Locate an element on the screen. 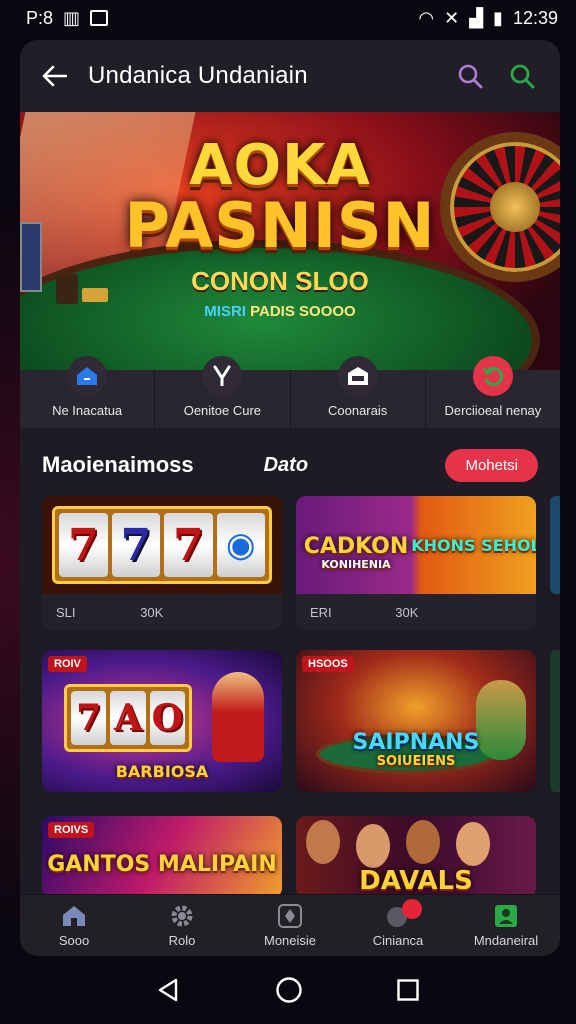 Image resolution: width=576 pixels, height=1024 pixels. hero-headline-2: PASNISN is located at coordinates (280, 225).